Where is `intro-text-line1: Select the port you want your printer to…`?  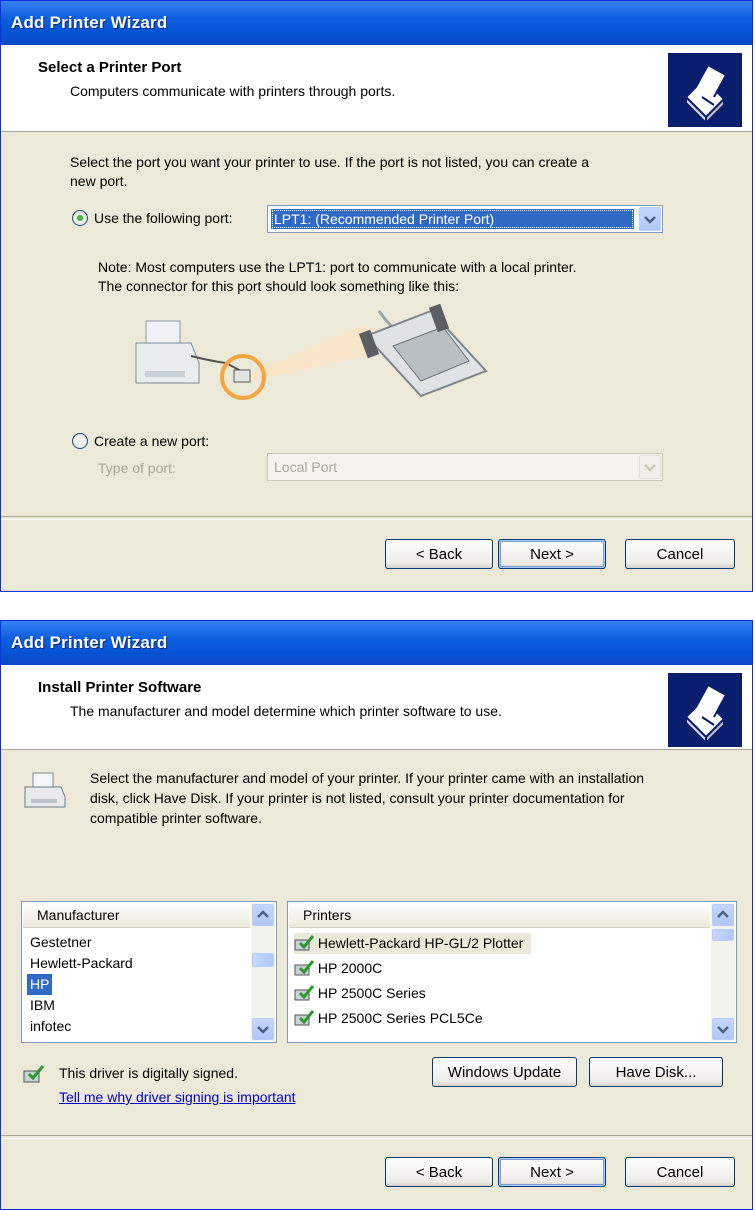 intro-text-line1: Select the port you want your printer to… is located at coordinates (330, 162).